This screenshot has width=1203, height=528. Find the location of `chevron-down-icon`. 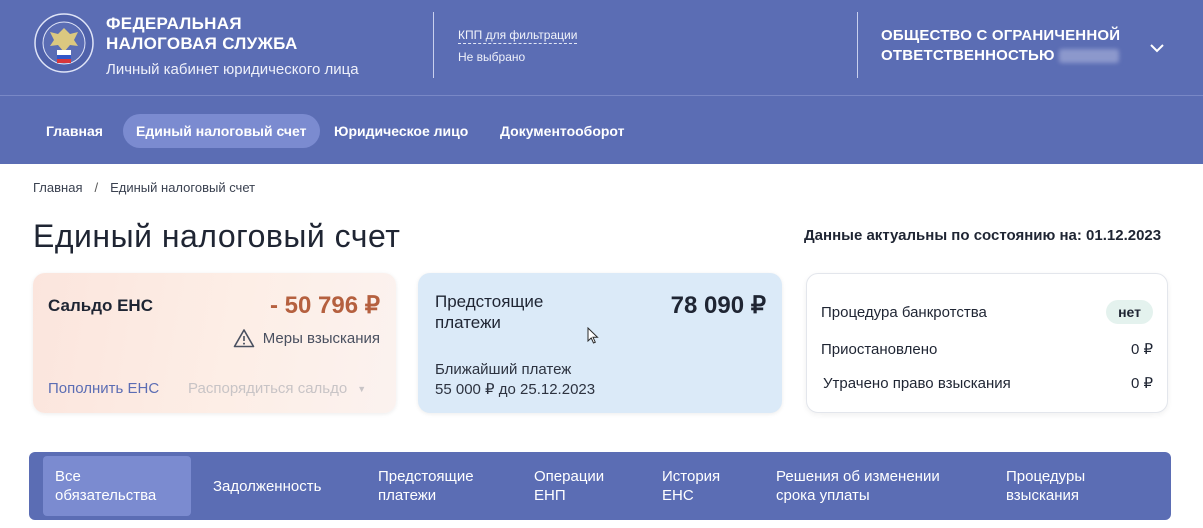

chevron-down-icon is located at coordinates (1157, 48).